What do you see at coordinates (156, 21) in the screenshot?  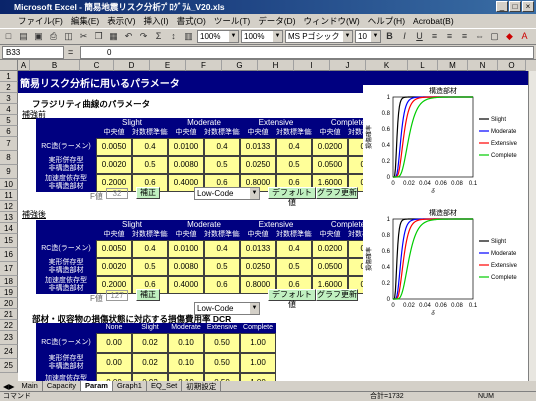 I see `menu-item-3: 挿入(I)` at bounding box center [156, 21].